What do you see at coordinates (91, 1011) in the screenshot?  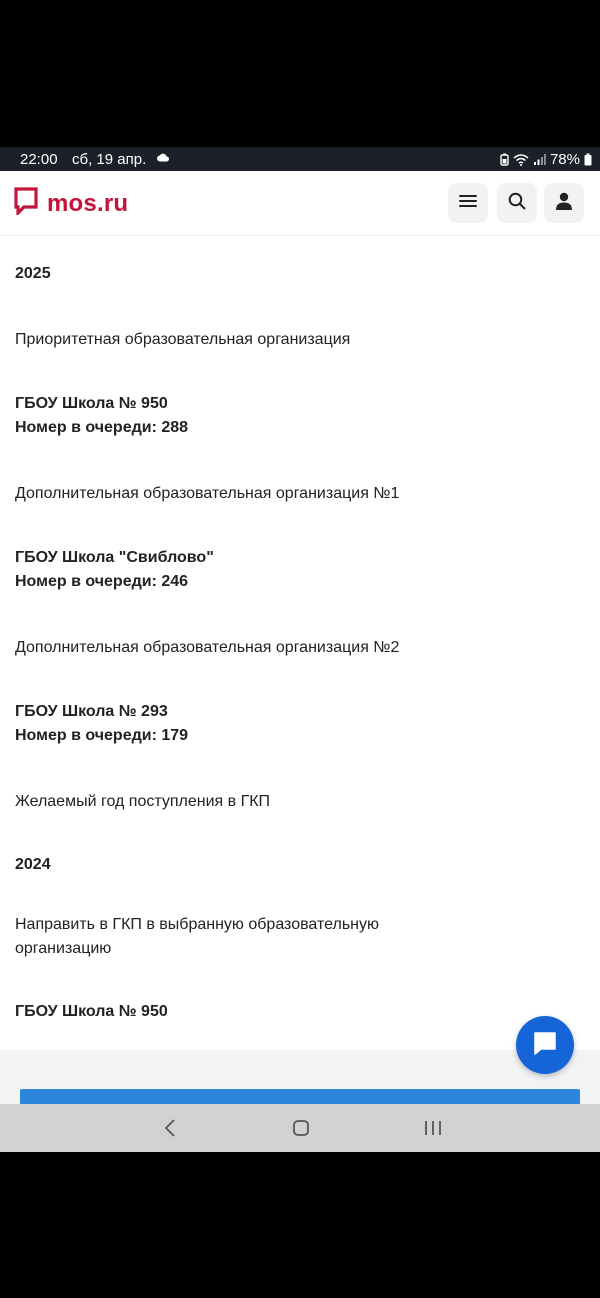 I see `final-school-name: ГБОУ Школа № 950` at bounding box center [91, 1011].